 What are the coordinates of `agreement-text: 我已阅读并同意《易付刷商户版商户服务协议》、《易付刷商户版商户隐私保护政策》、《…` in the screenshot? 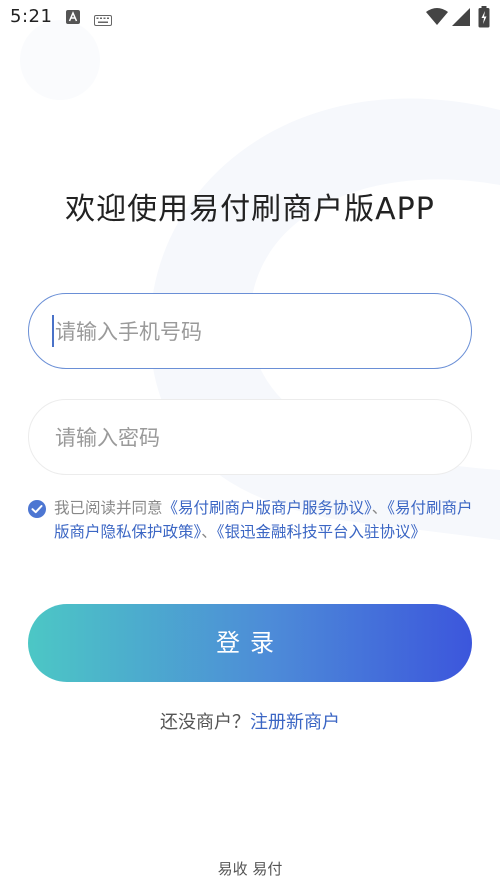 It's located at (264, 520).